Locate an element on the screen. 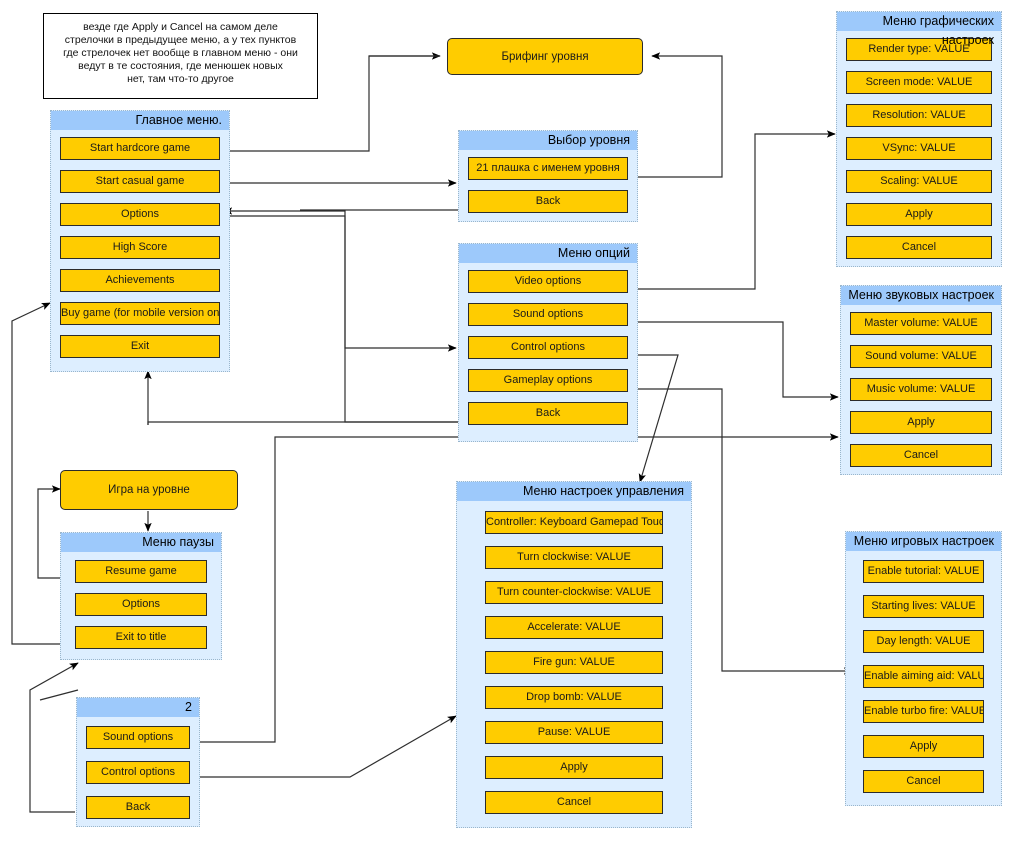  setting-pause-key: Pause: VALUE is located at coordinates (574, 732).